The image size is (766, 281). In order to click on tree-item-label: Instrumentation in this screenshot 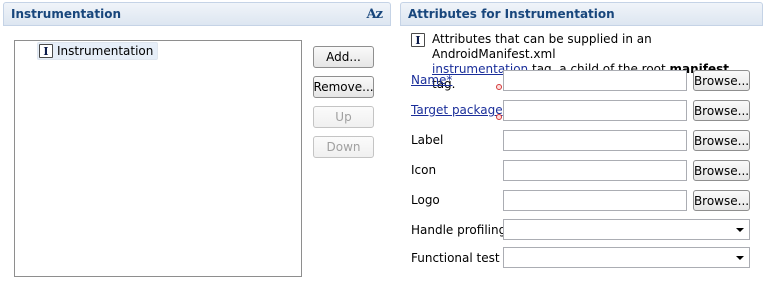, I will do `click(105, 51)`.